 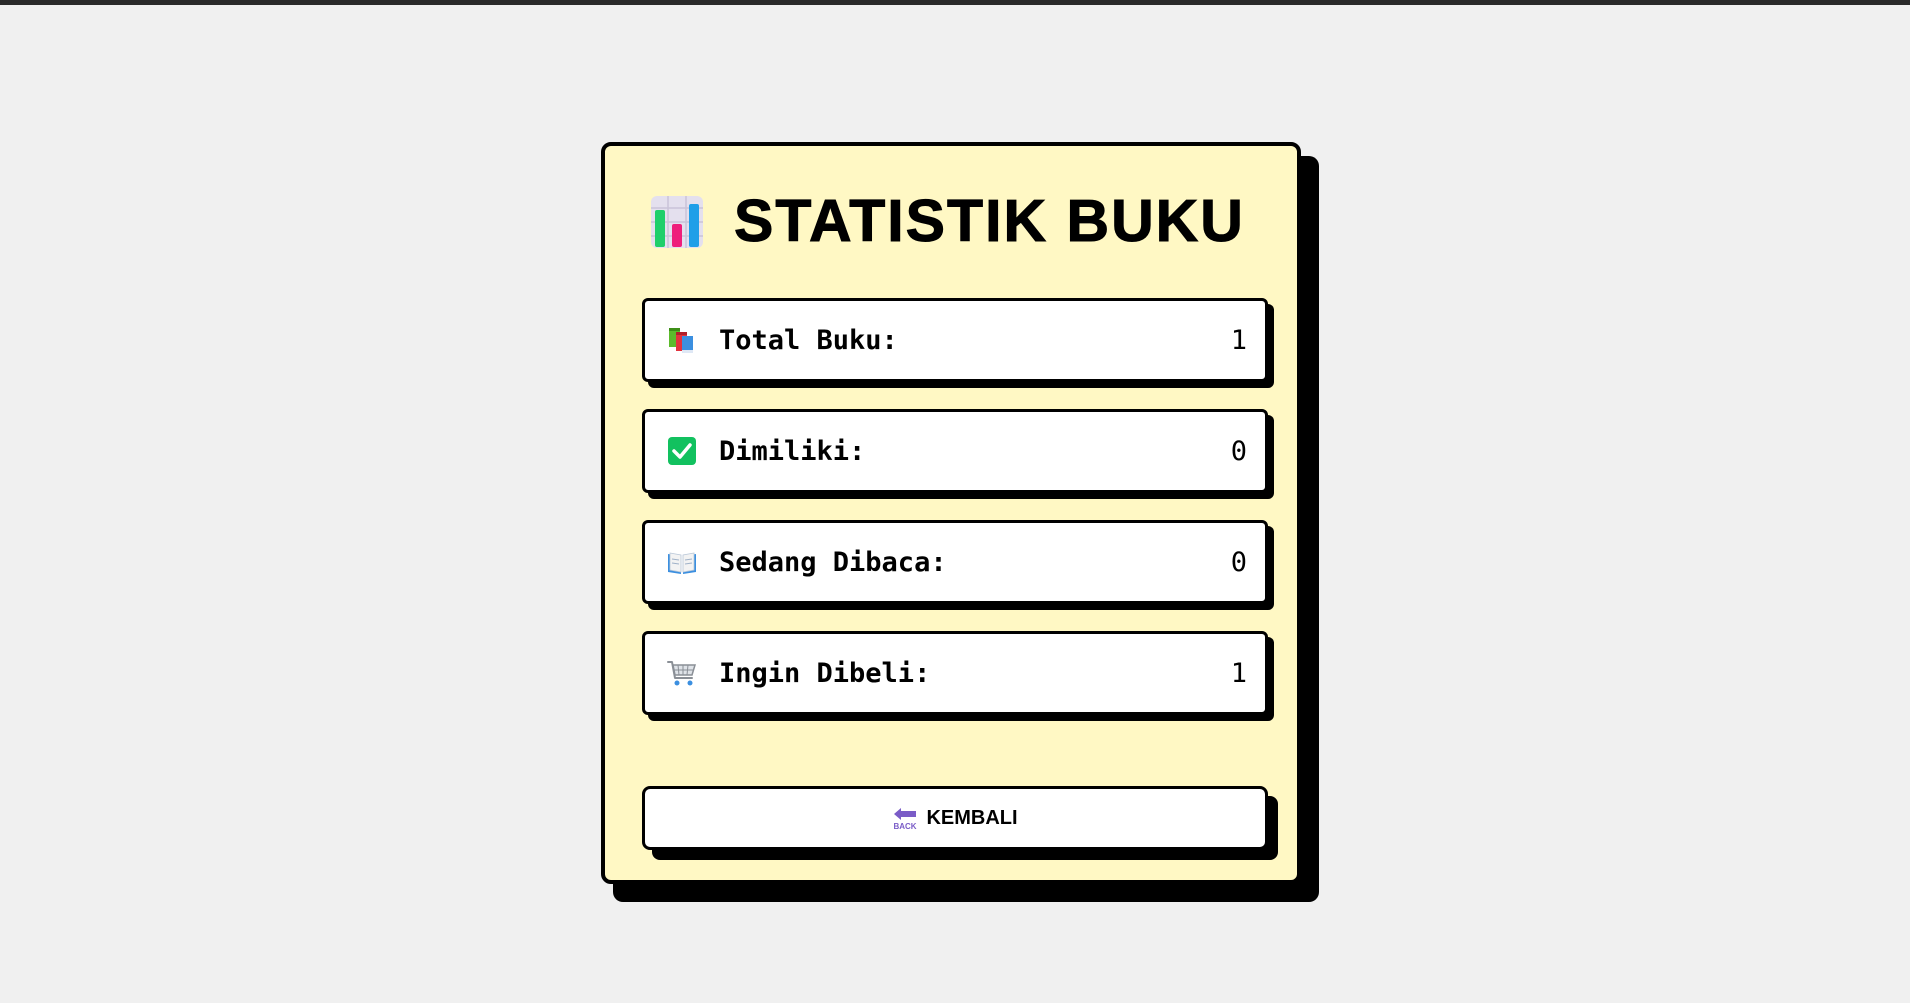 What do you see at coordinates (677, 221) in the screenshot?
I see `bar-chart-icon` at bounding box center [677, 221].